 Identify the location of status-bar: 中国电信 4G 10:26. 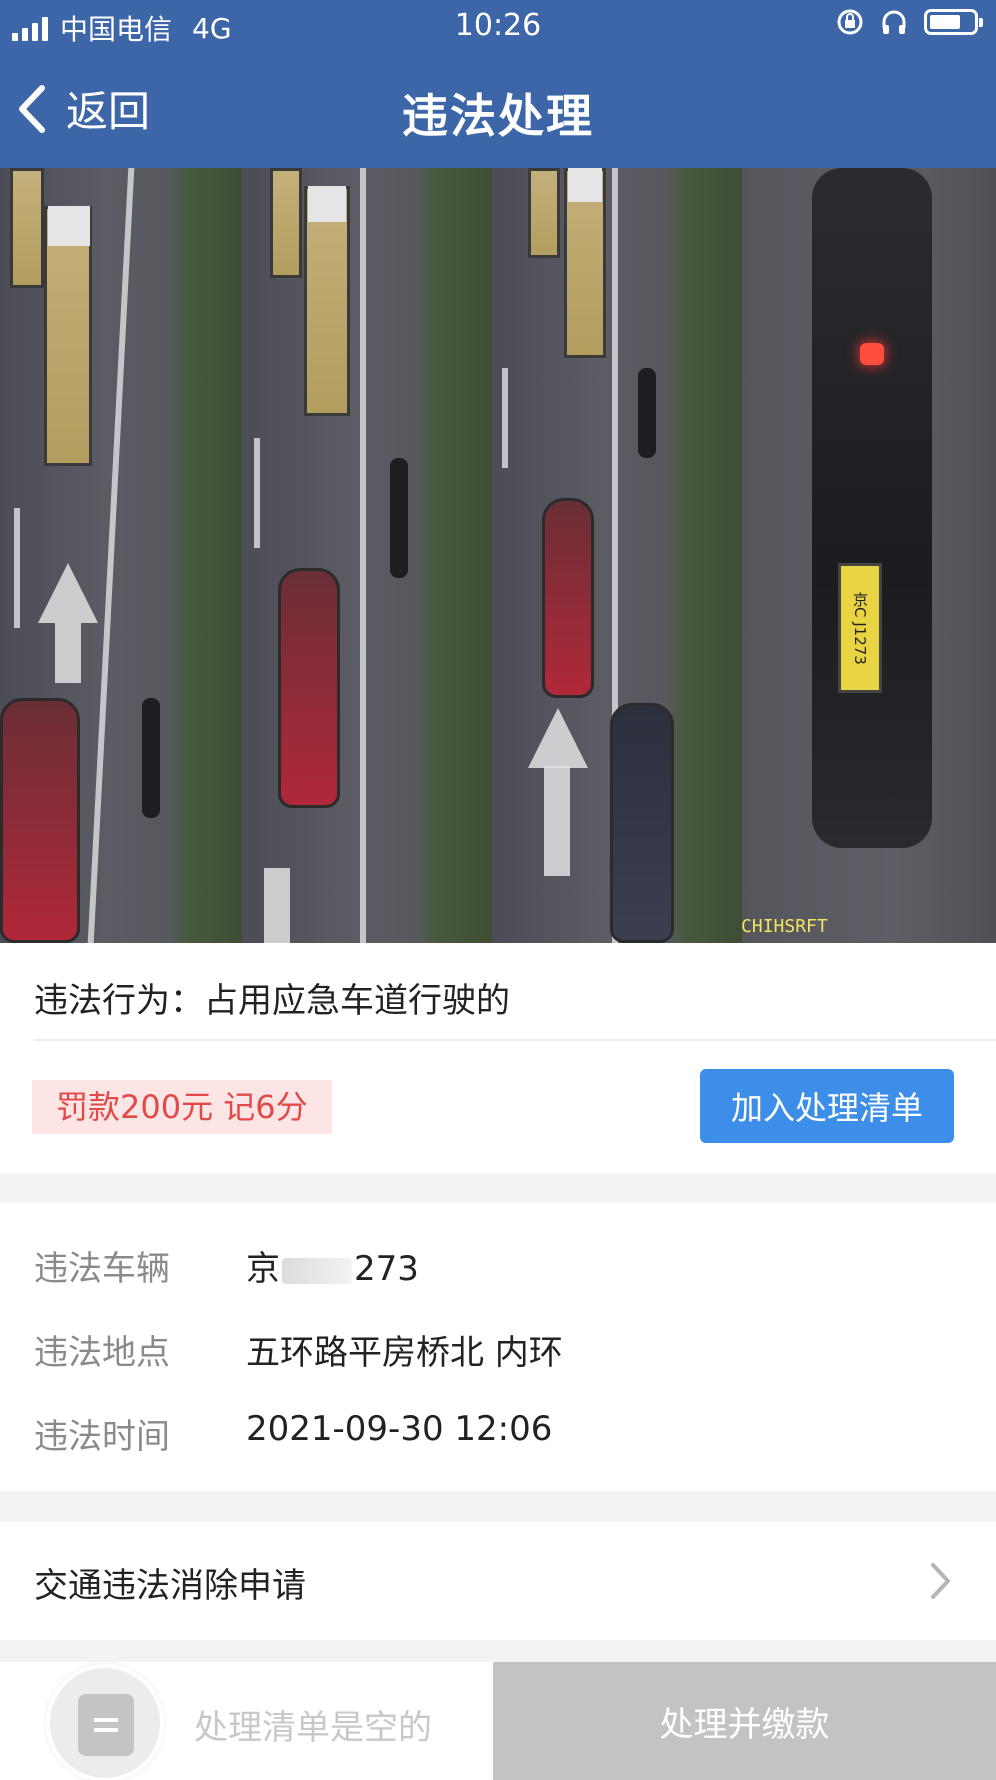
(498, 26).